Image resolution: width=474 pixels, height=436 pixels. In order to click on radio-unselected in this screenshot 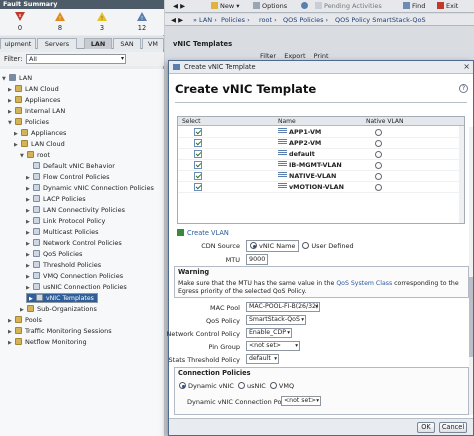, I will do `click(273, 385)`.